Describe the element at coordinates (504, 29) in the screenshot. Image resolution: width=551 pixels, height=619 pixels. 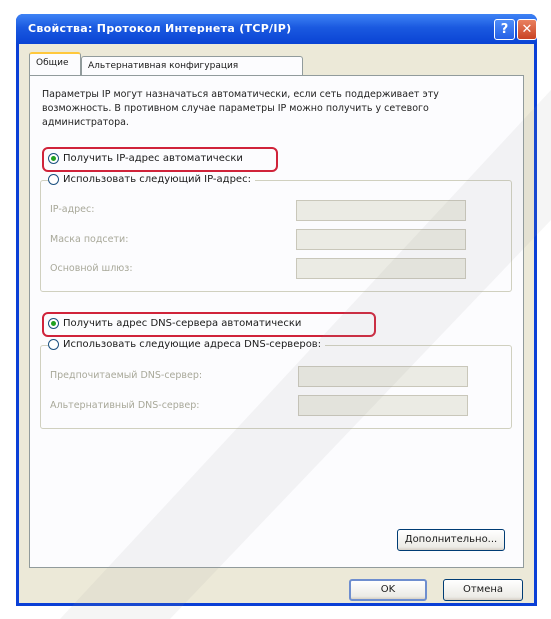
I see `help-button: ?` at that location.